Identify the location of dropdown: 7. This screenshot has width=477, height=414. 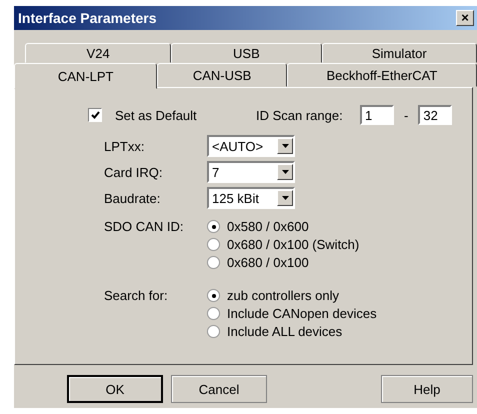
(251, 172).